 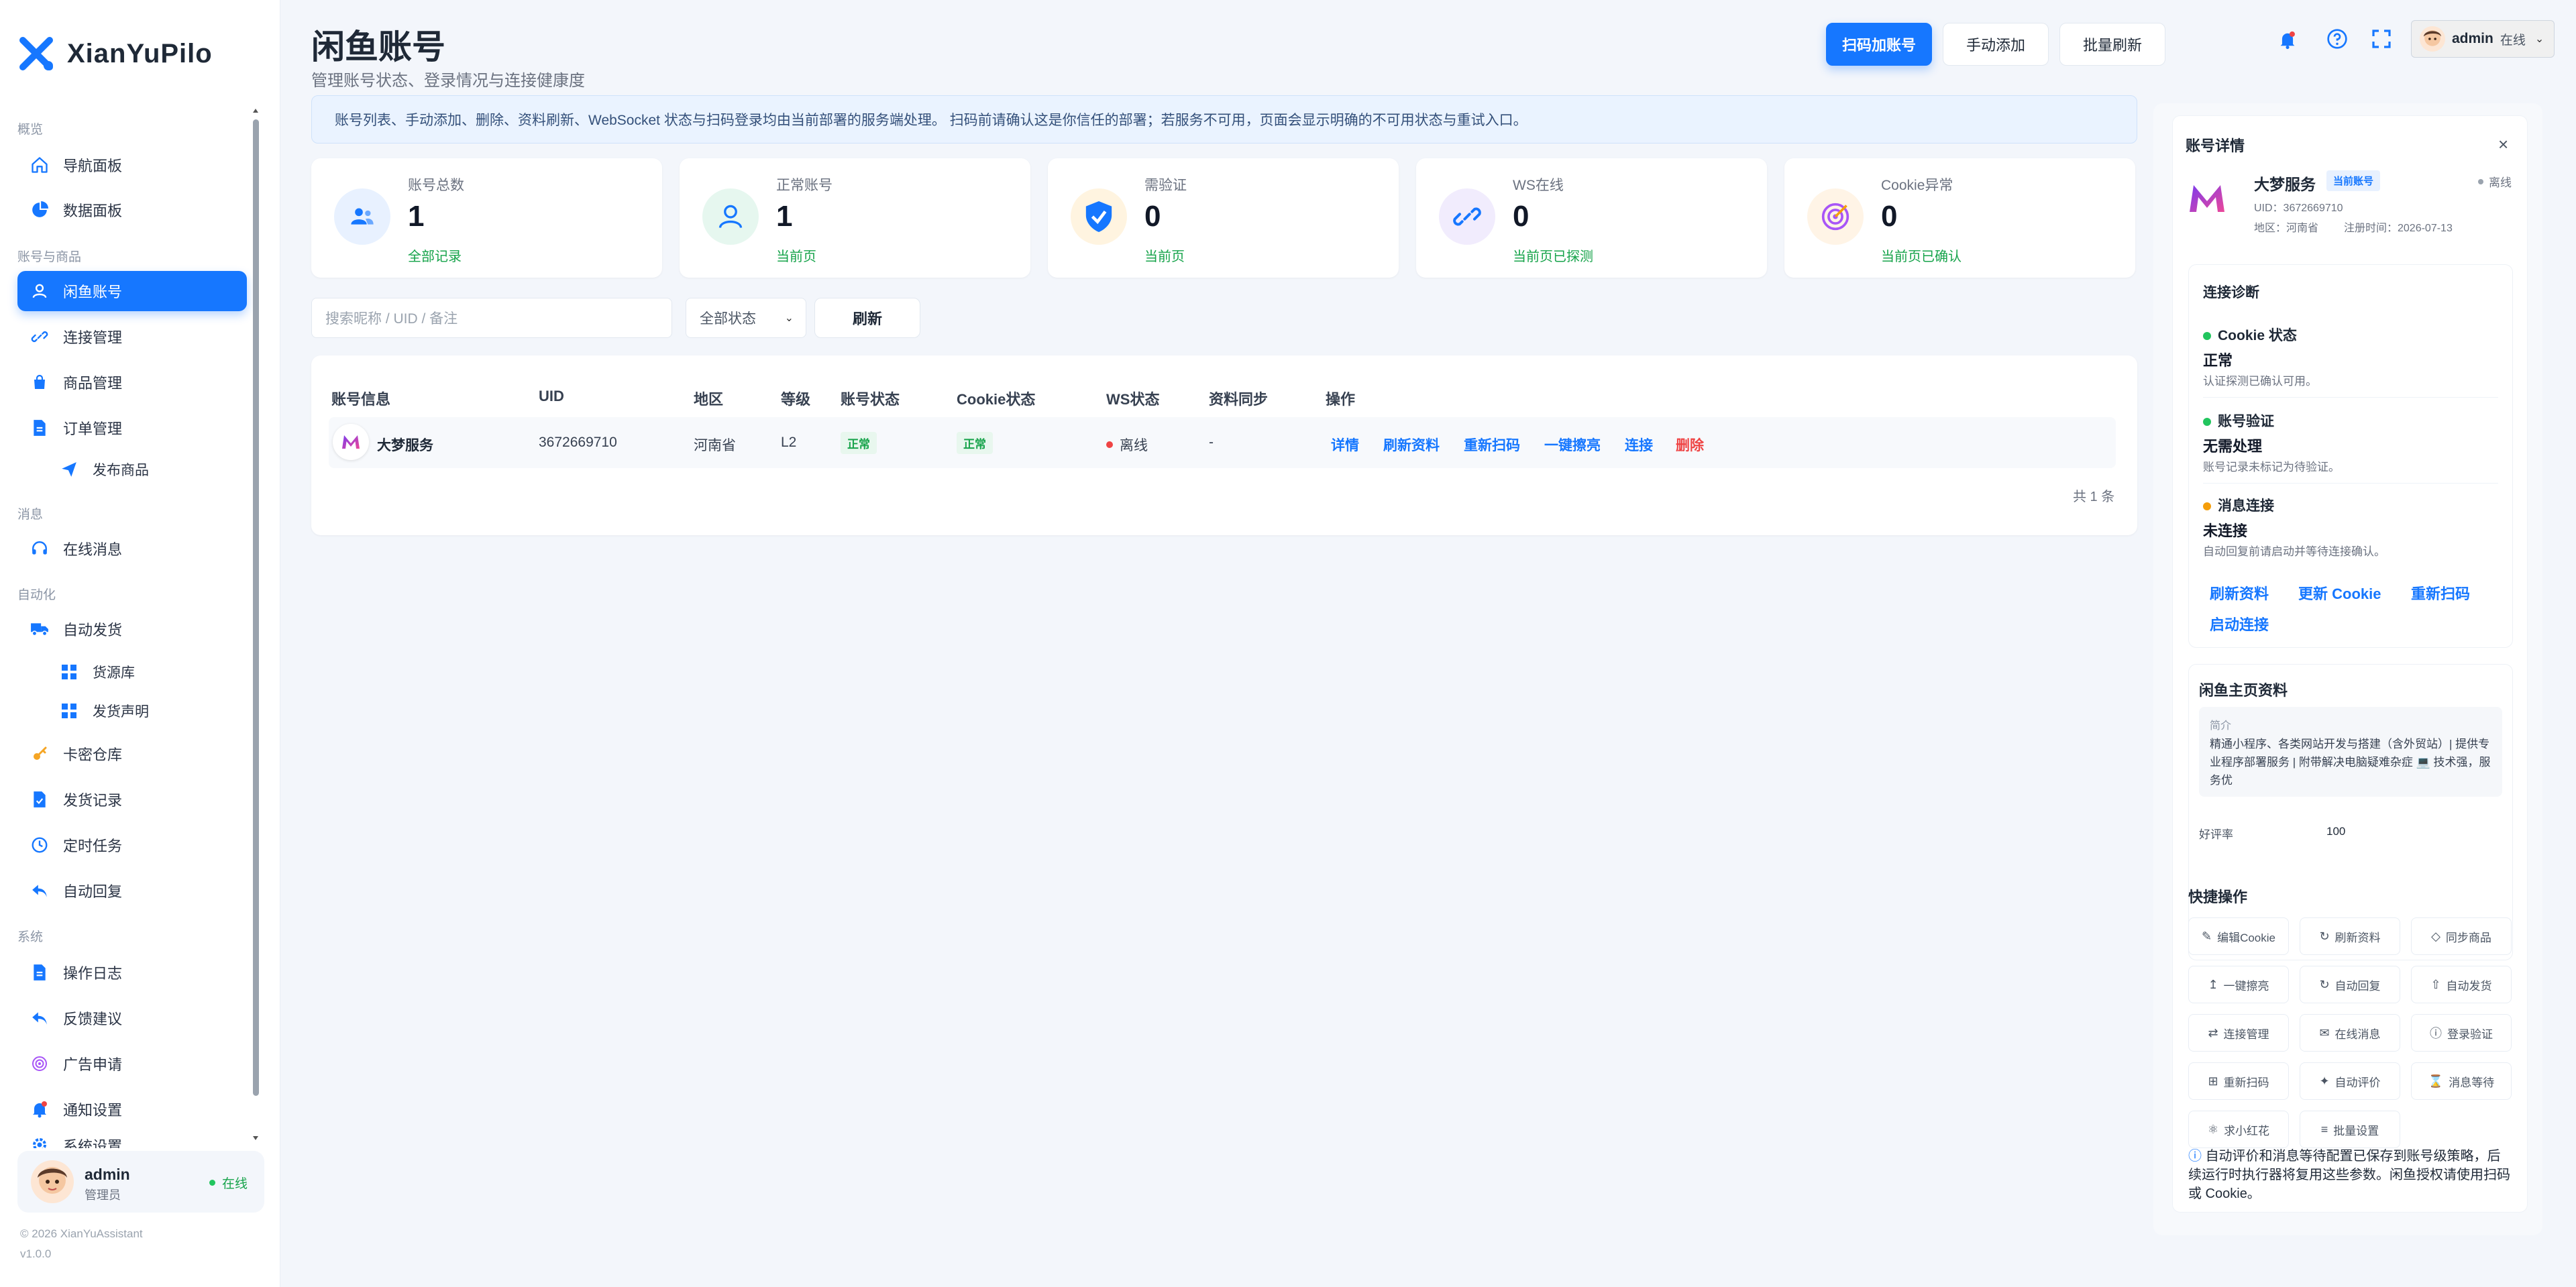 What do you see at coordinates (2287, 40) in the screenshot?
I see `notification-bell-icon` at bounding box center [2287, 40].